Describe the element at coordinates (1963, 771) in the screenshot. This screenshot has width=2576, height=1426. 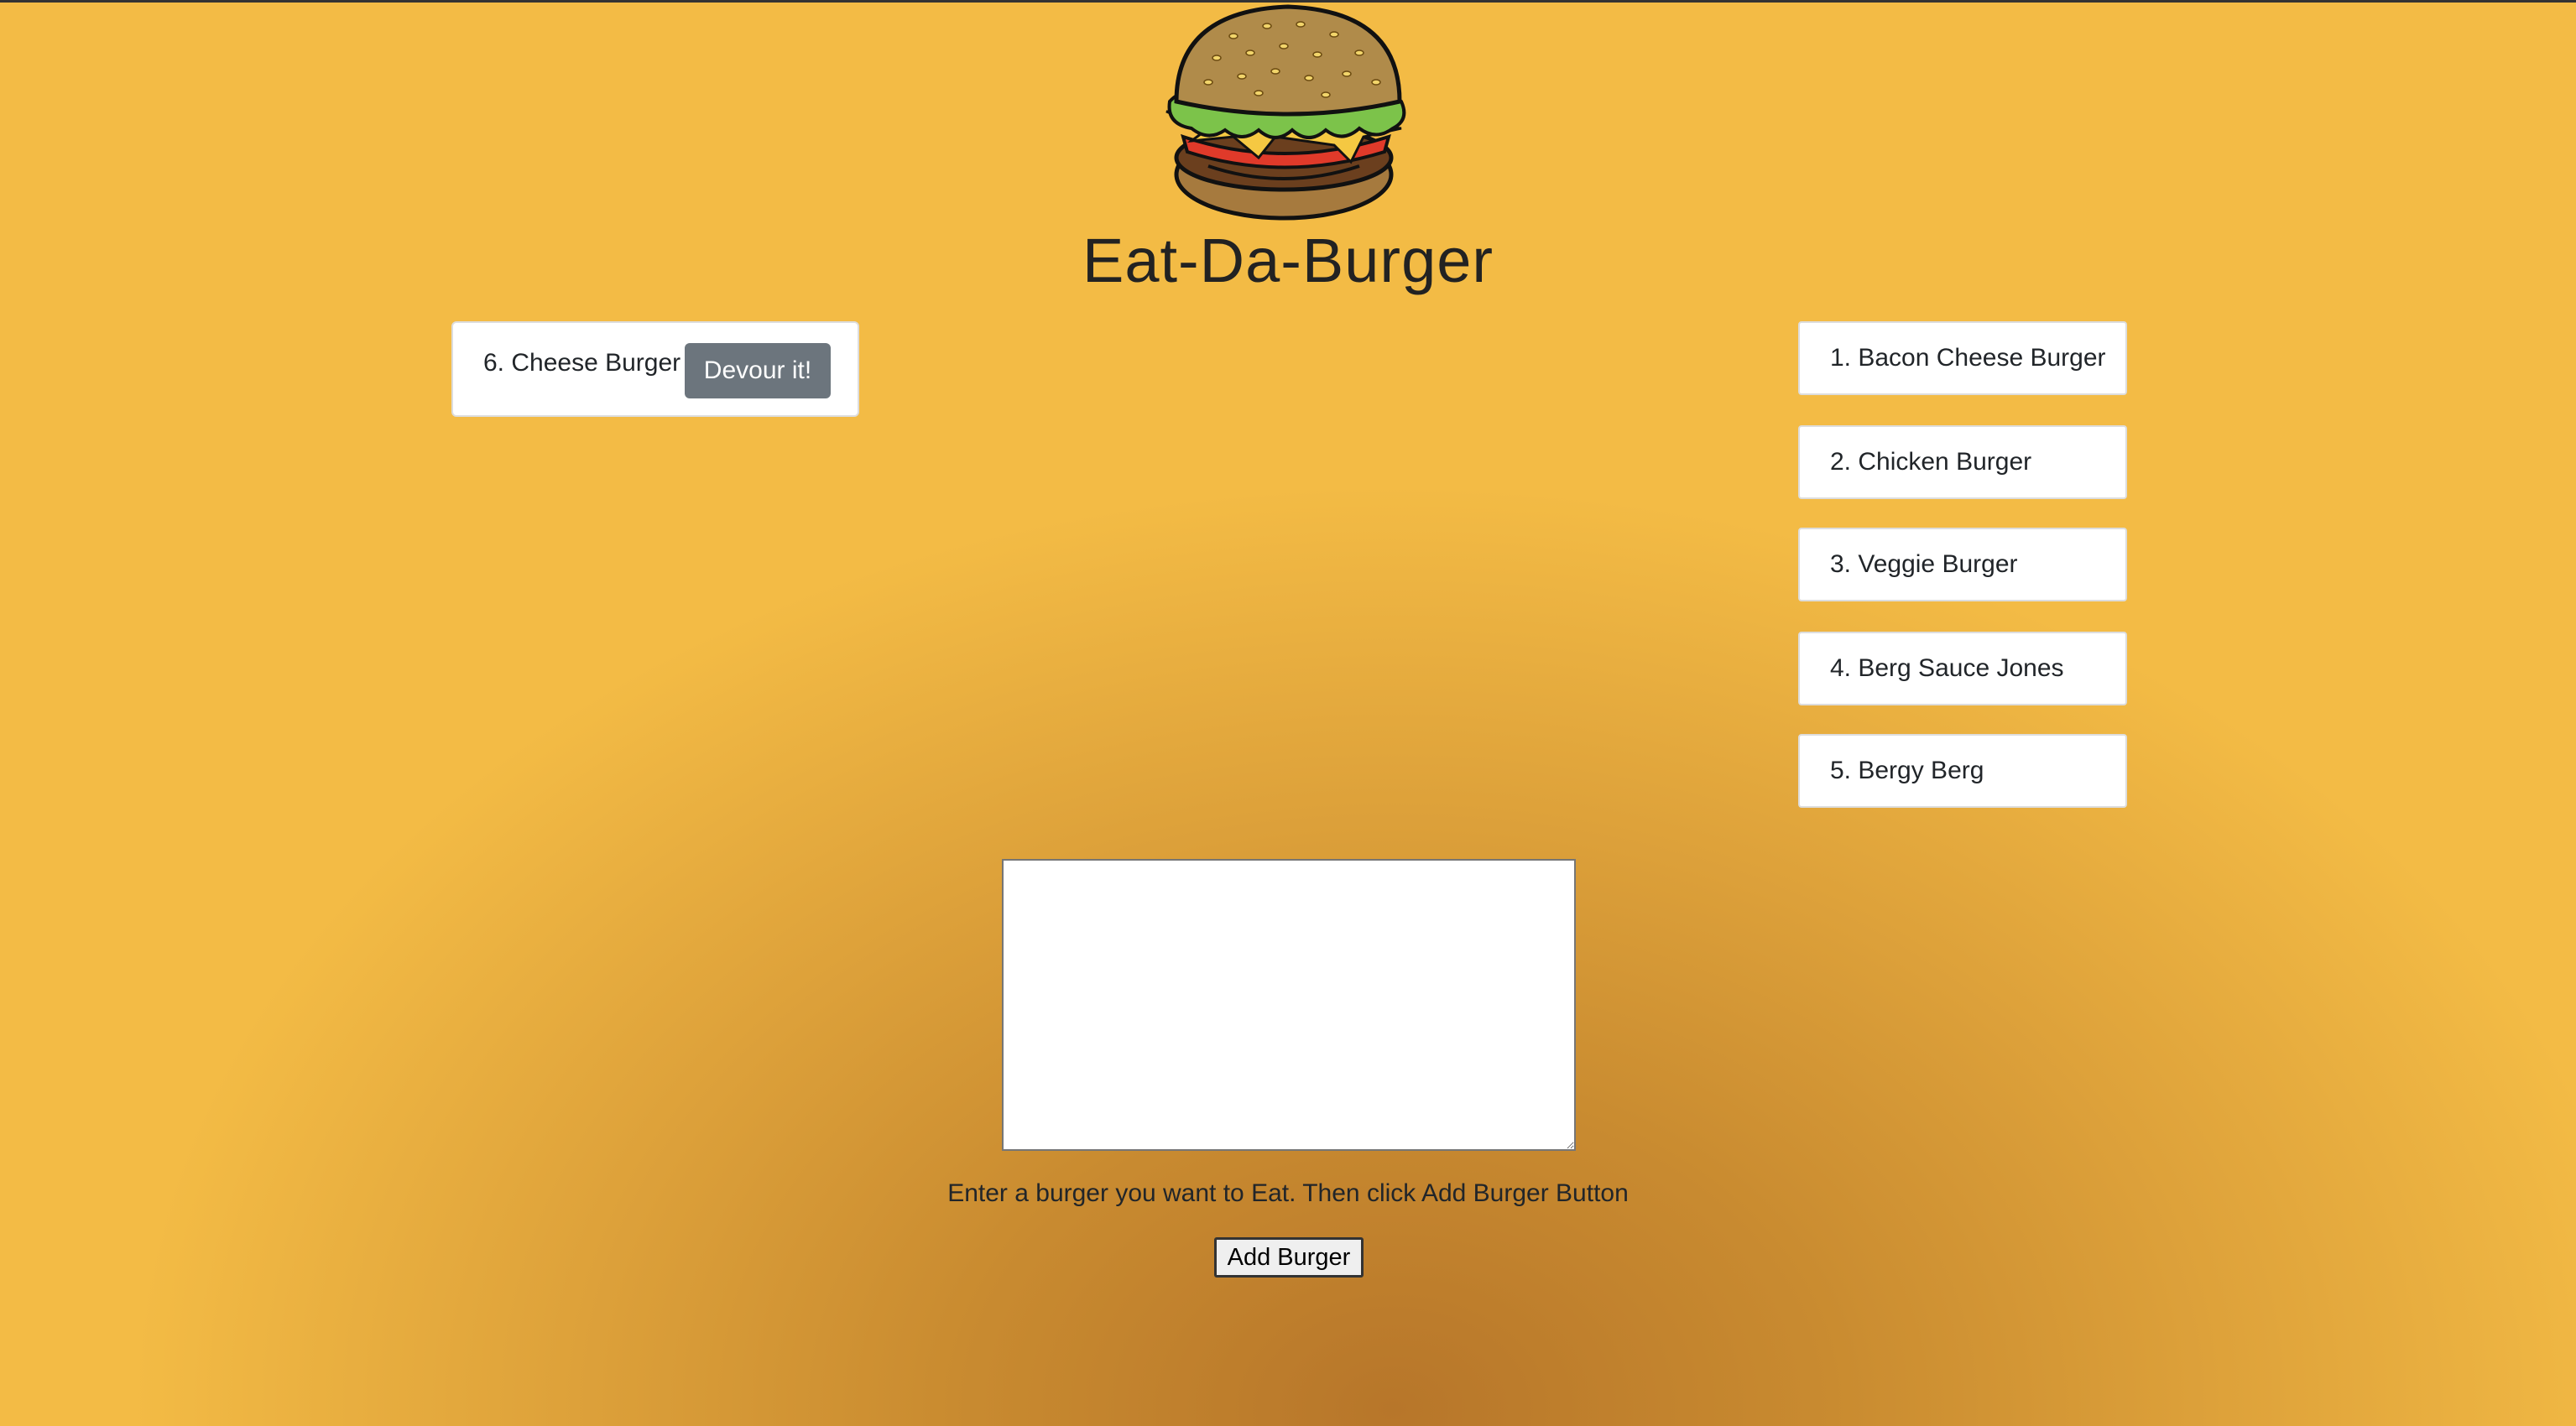
I see `eaten-burger-item: 5. Bergy Berg` at that location.